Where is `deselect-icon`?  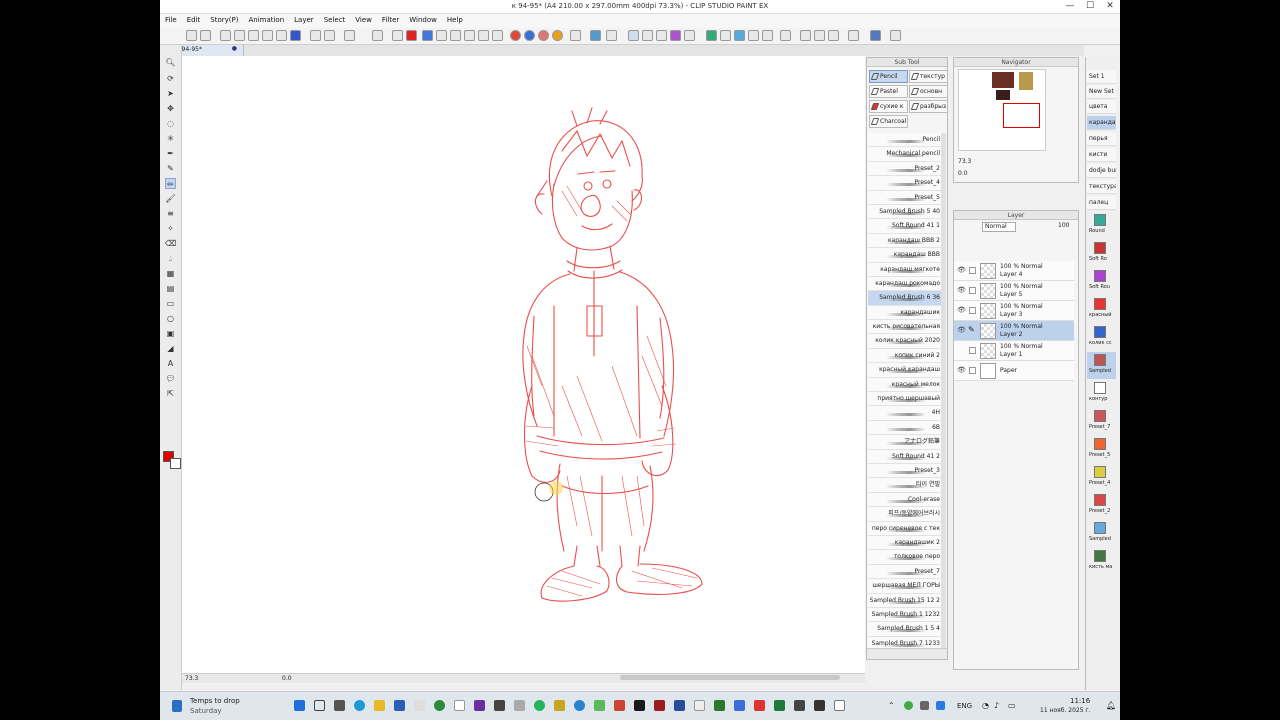 deselect-icon is located at coordinates (441, 35).